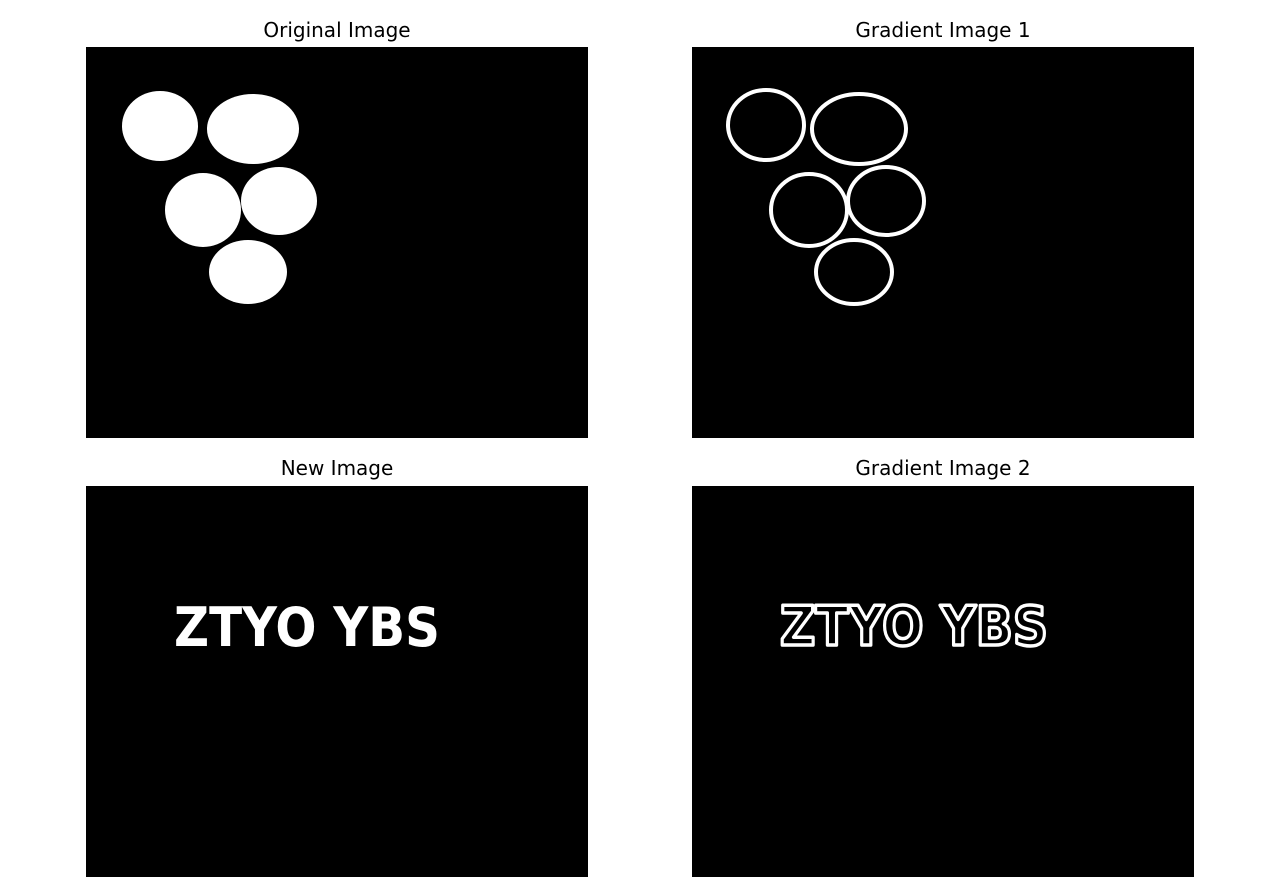  I want to click on panel-title-original: Original Image, so click(337, 30).